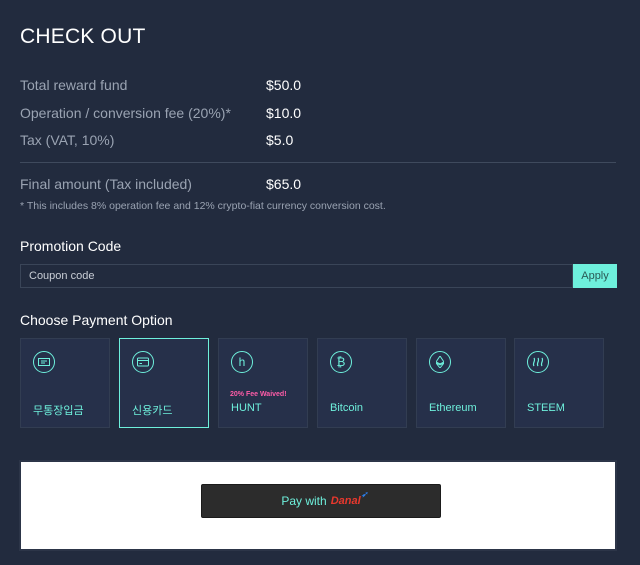 This screenshot has height=565, width=640. I want to click on summary-label: Operation / conversion fee (20%)*, so click(125, 113).